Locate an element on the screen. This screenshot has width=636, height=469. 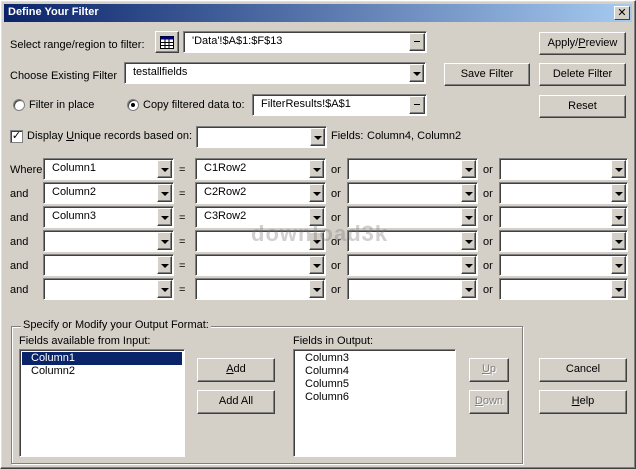
down-button: Down is located at coordinates (489, 402).